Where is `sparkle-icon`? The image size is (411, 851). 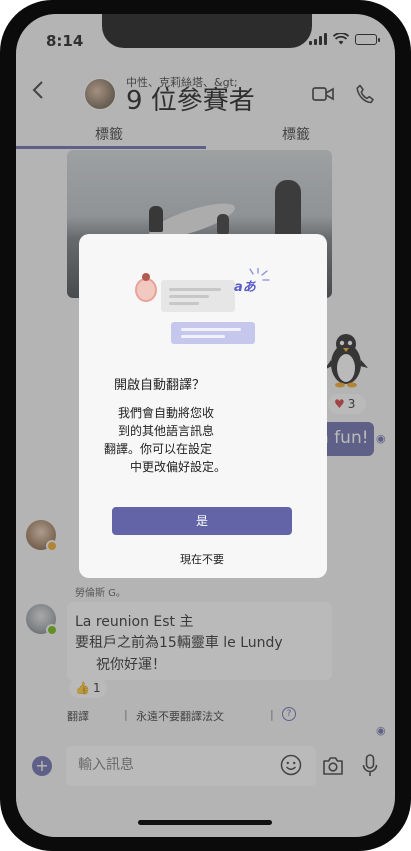 sparkle-icon is located at coordinates (259, 274).